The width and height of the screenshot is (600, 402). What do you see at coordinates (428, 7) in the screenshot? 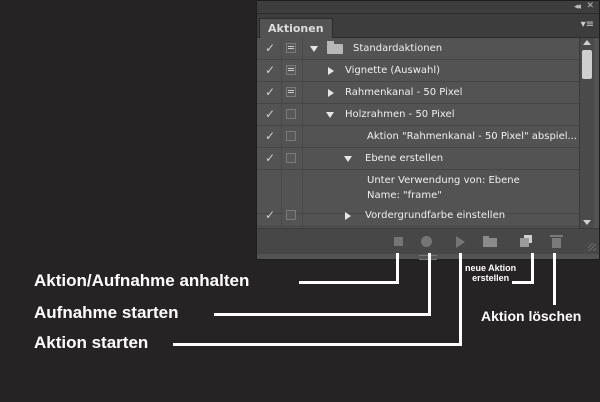
I see `panel-titlebar: ◂◂ ✕` at bounding box center [428, 7].